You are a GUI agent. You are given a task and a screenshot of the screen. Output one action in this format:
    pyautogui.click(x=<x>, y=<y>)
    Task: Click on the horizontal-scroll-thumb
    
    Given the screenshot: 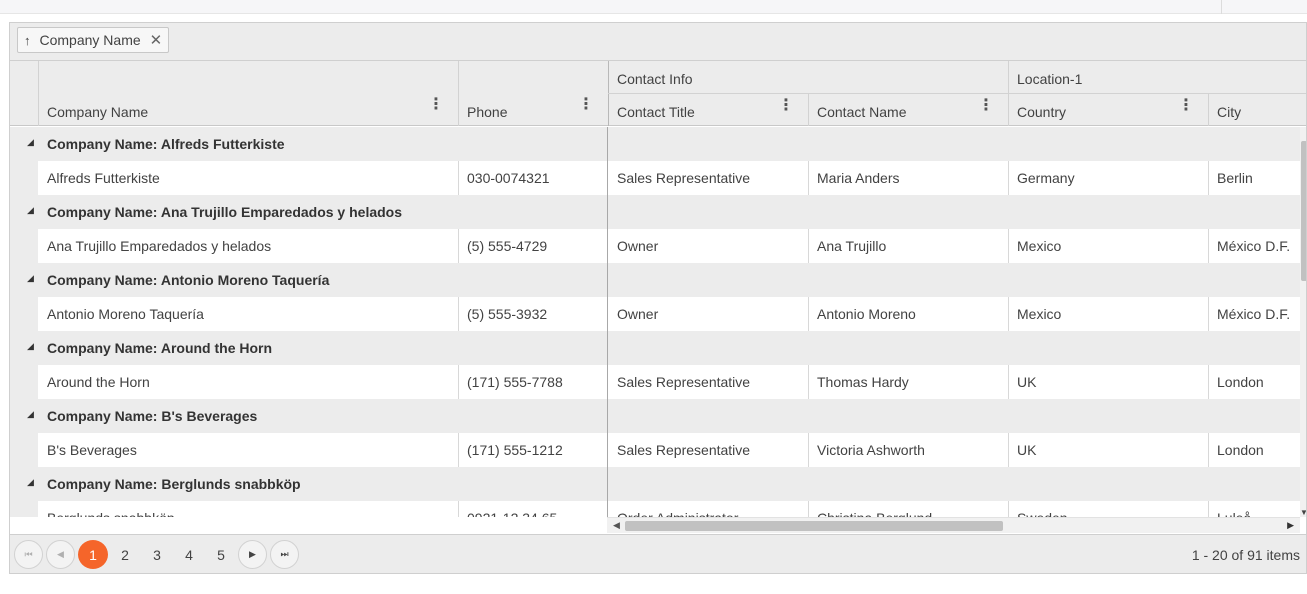 What is the action you would take?
    pyautogui.click(x=814, y=526)
    